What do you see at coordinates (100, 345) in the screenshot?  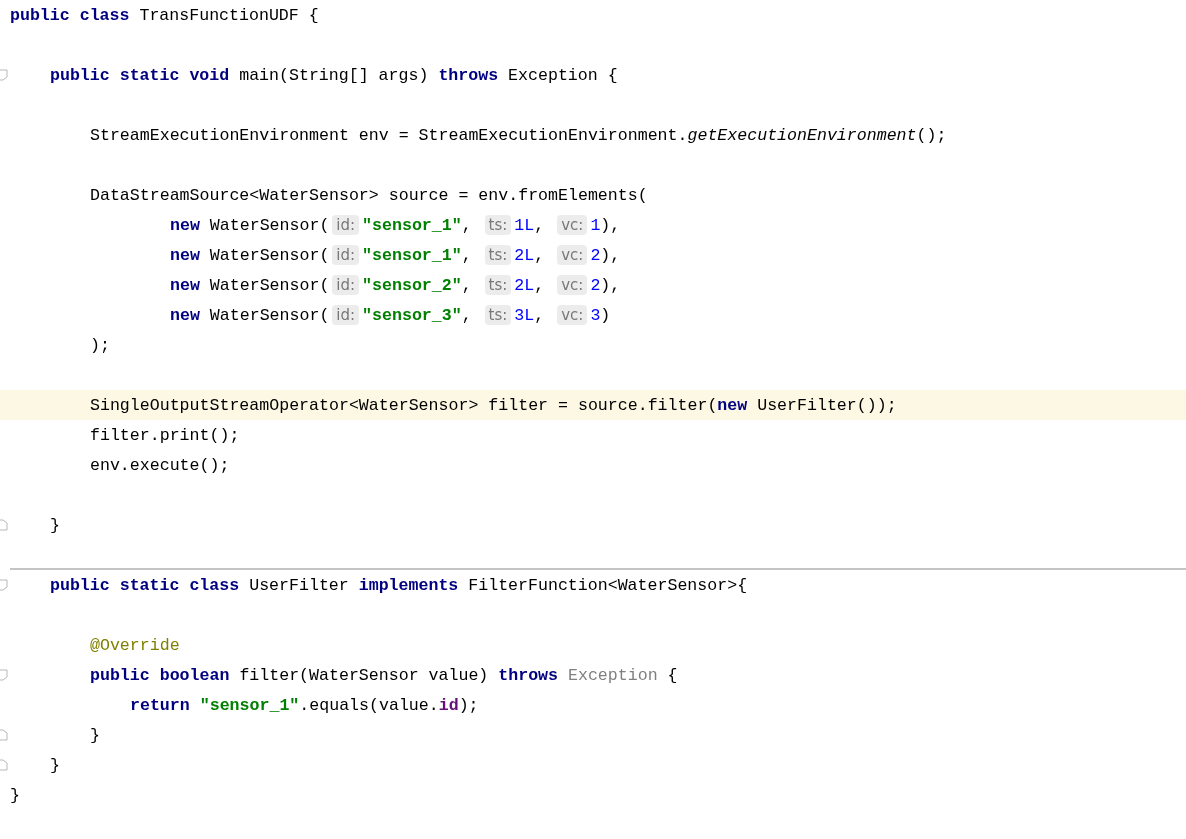 I see `code-line: );` at bounding box center [100, 345].